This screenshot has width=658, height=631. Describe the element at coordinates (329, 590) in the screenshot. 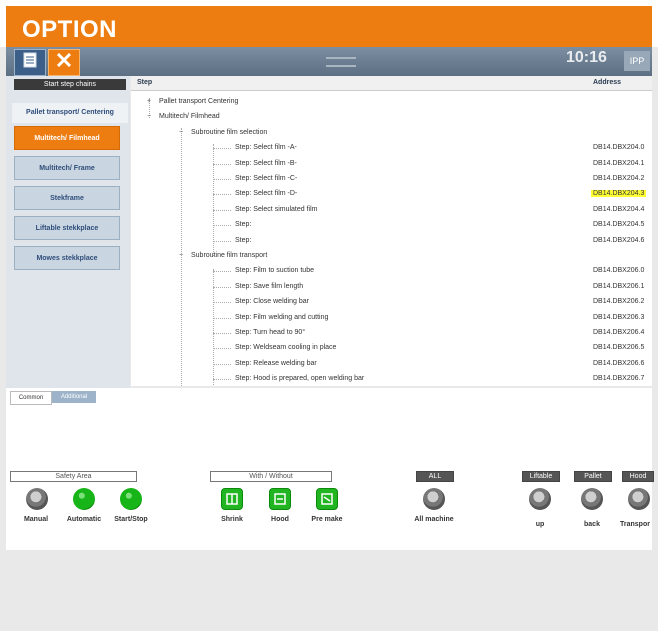

I see `footer-area` at that location.